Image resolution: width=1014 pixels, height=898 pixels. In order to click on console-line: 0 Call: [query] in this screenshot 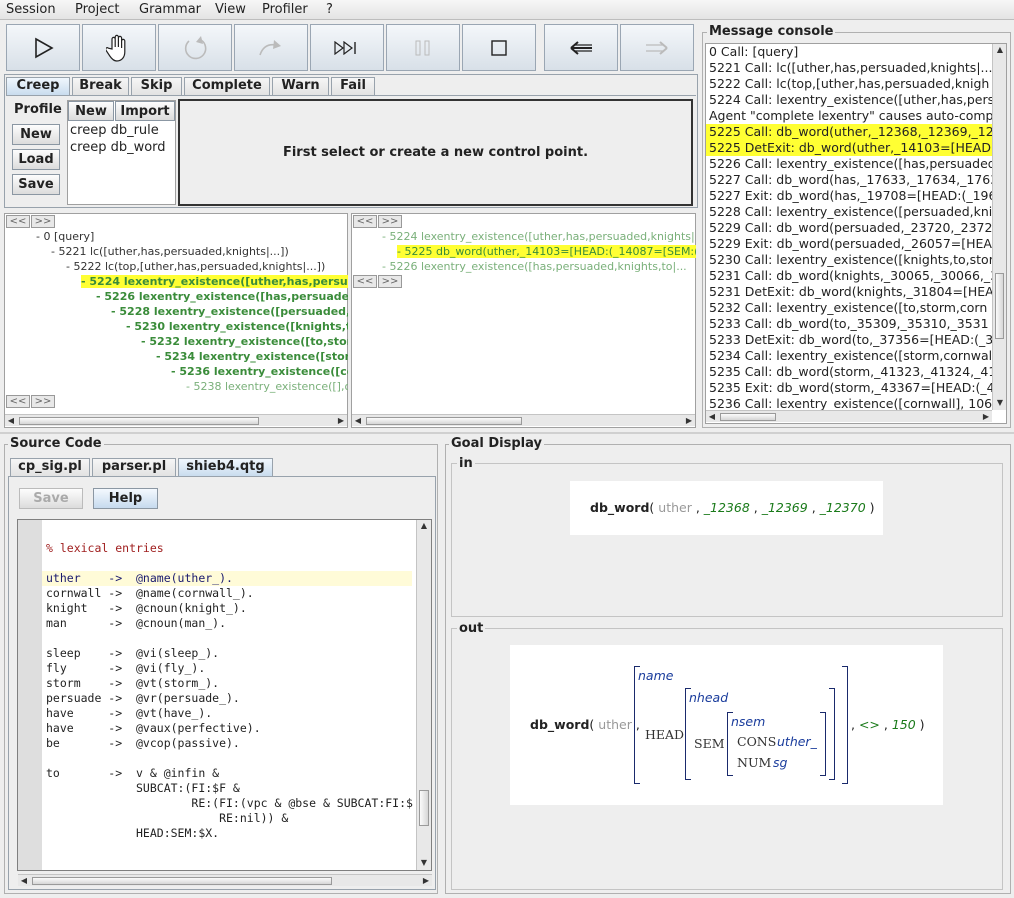, I will do `click(754, 51)`.